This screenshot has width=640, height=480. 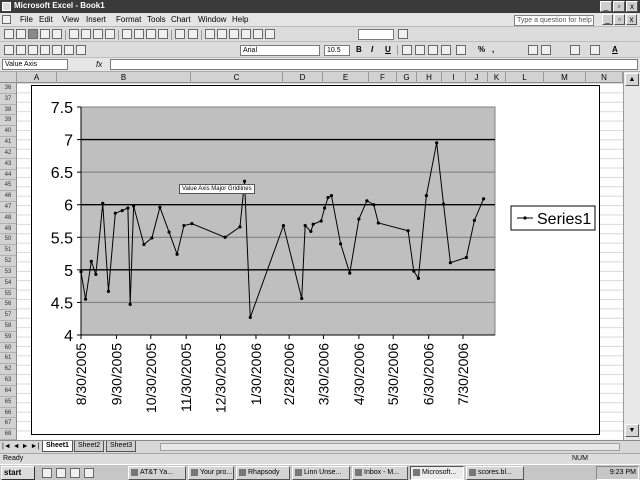 What do you see at coordinates (8, 359) in the screenshot?
I see `row-header: 61` at bounding box center [8, 359].